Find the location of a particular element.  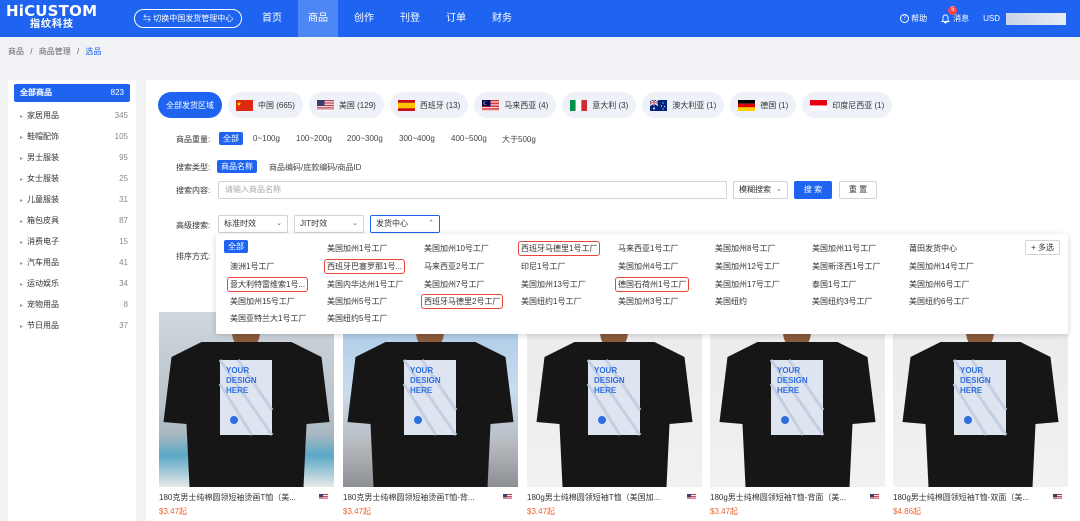

factory-option: 美国纽约 is located at coordinates (731, 301).